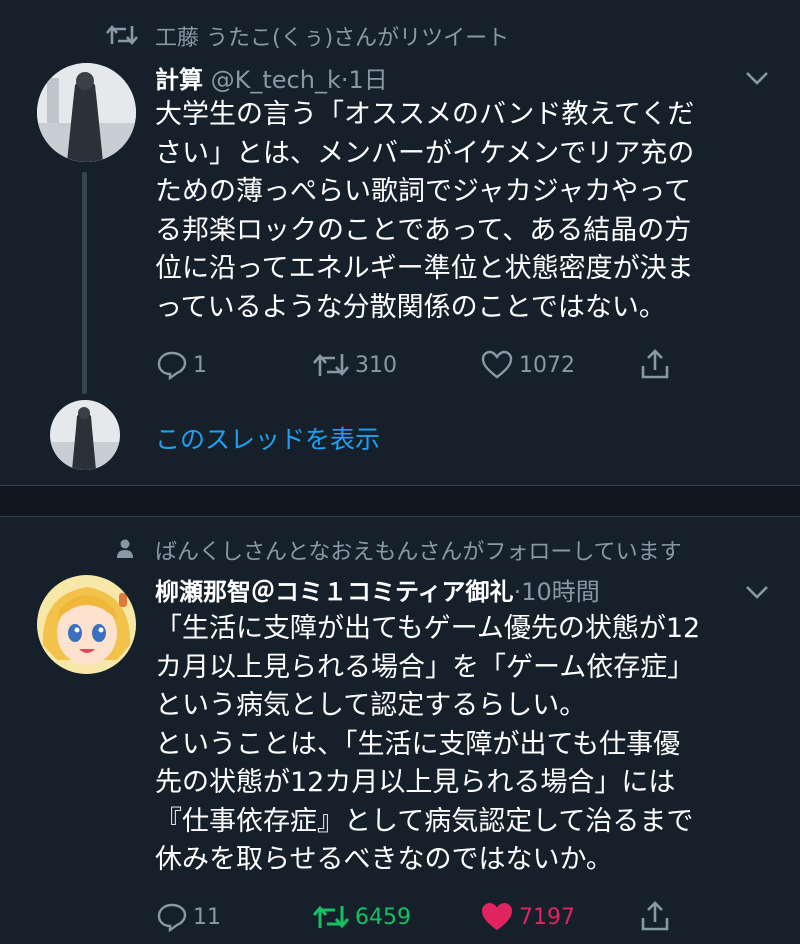 This screenshot has height=944, width=800. What do you see at coordinates (368, 80) in the screenshot?
I see `timestamp: 1日` at bounding box center [368, 80].